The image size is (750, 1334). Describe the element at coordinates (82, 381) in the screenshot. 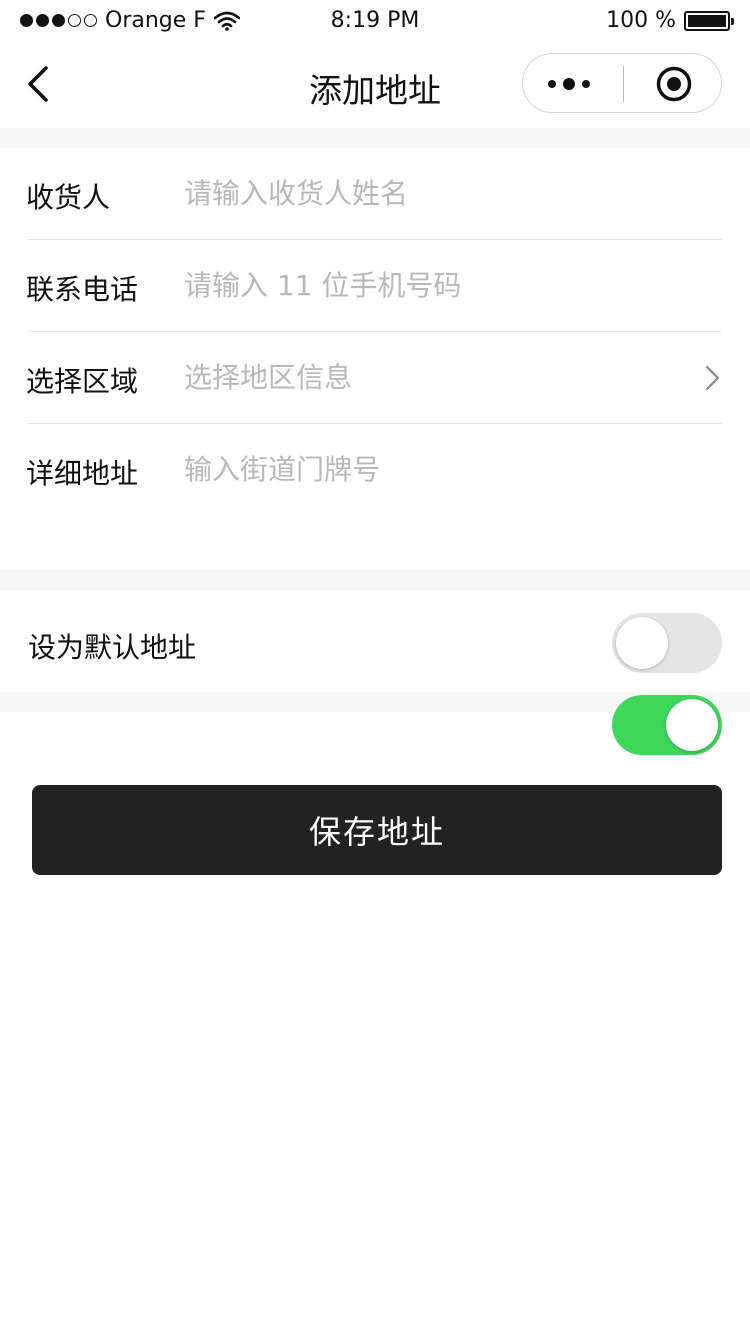

I see `region-label: 选择区域` at that location.